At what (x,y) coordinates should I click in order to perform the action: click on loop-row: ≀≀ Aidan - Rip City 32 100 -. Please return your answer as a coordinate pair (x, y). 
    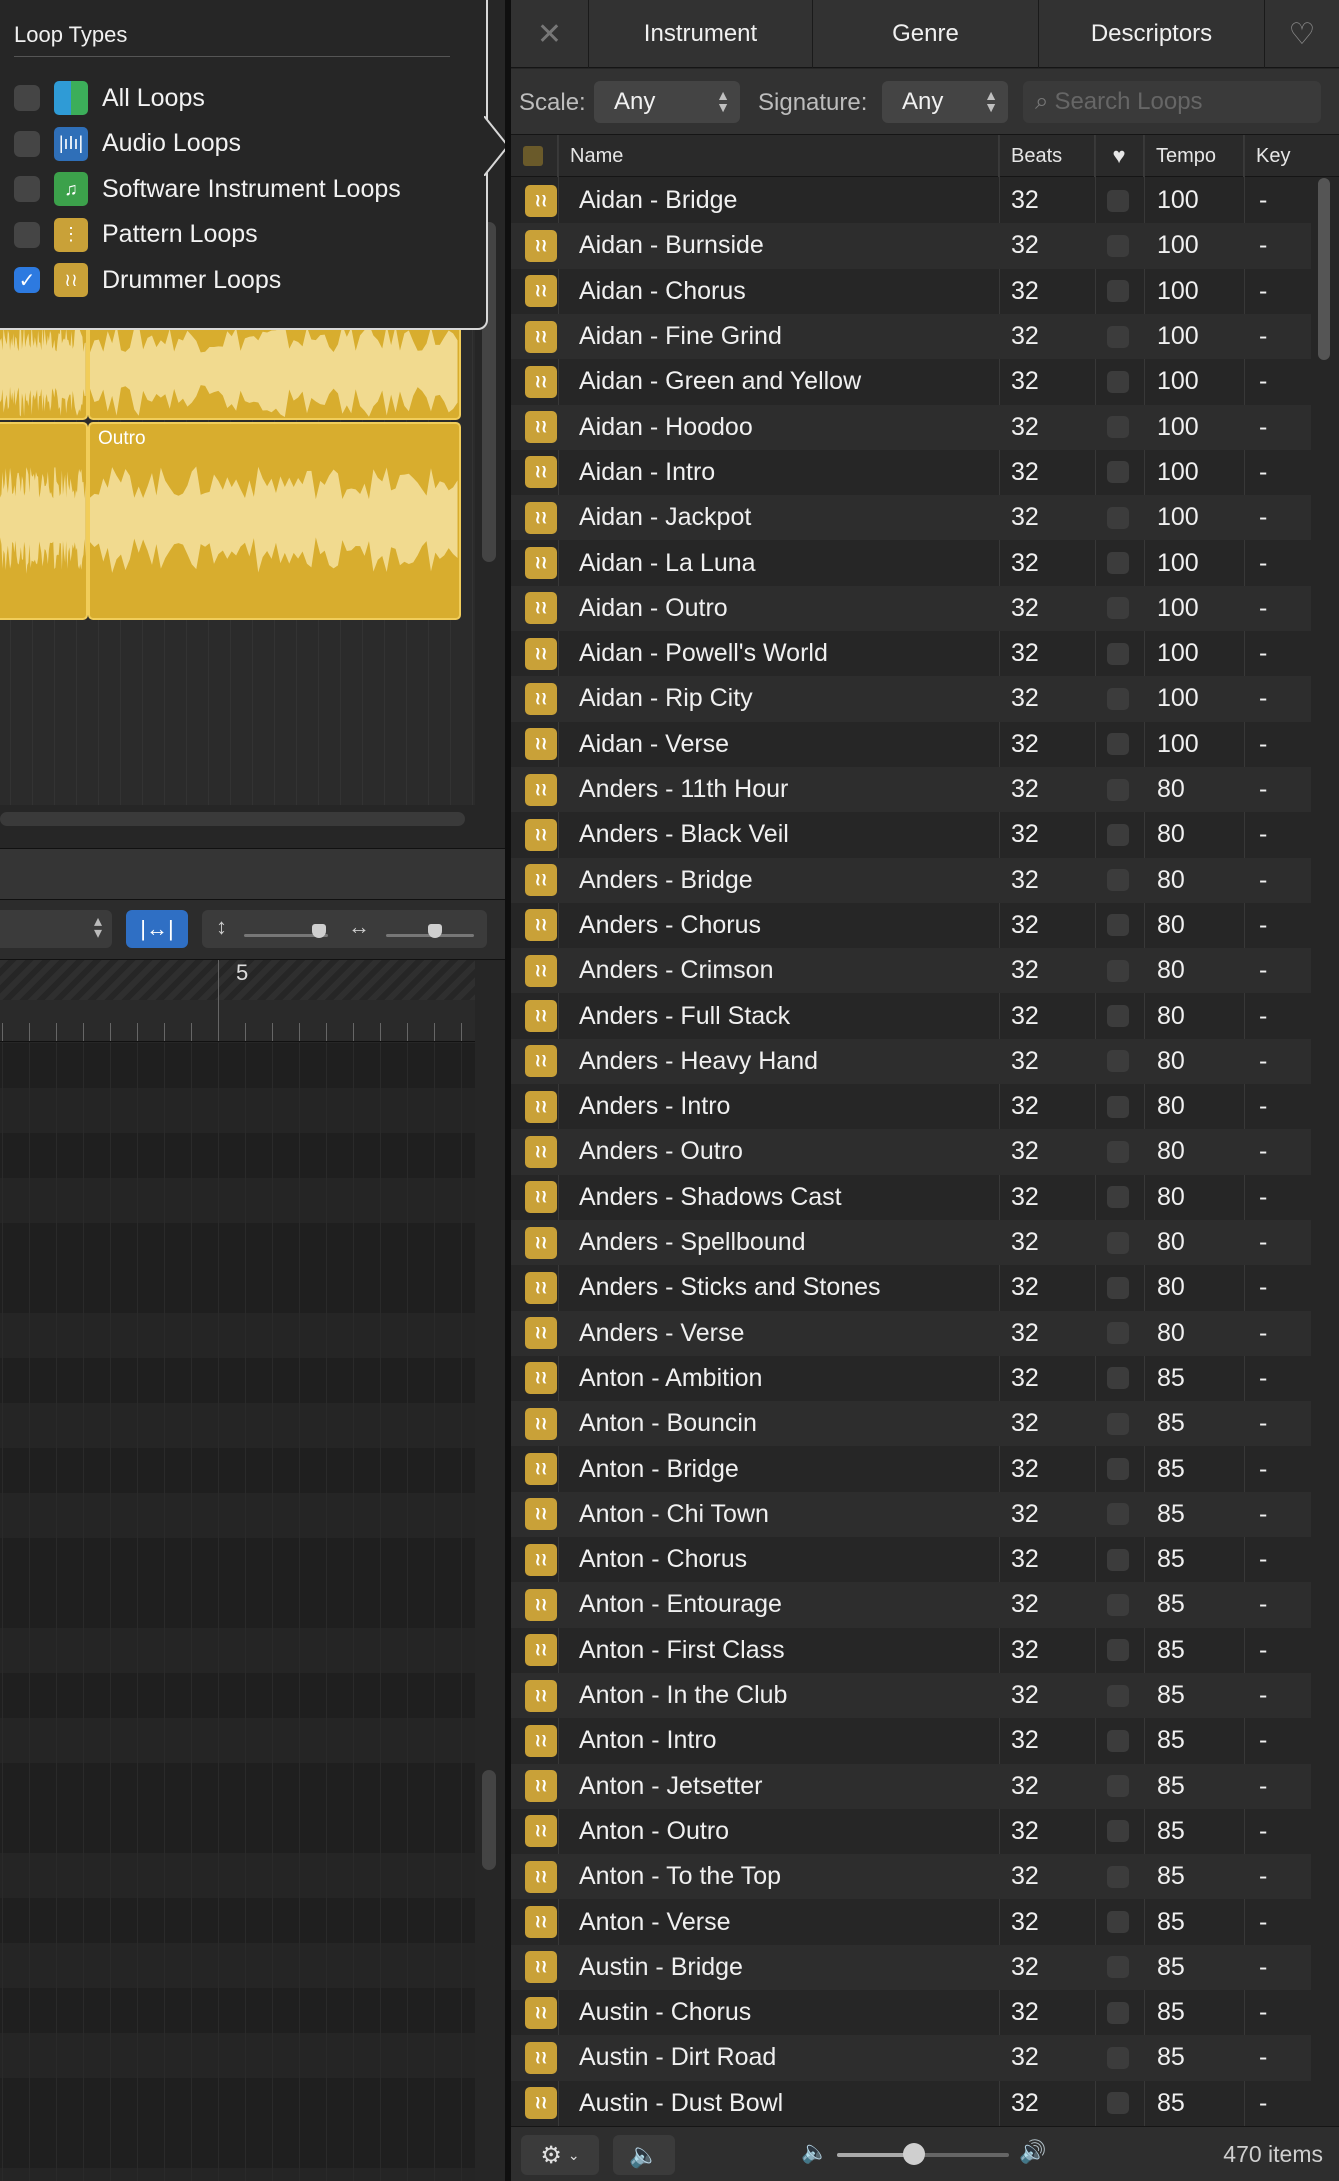
    Looking at the image, I should click on (911, 699).